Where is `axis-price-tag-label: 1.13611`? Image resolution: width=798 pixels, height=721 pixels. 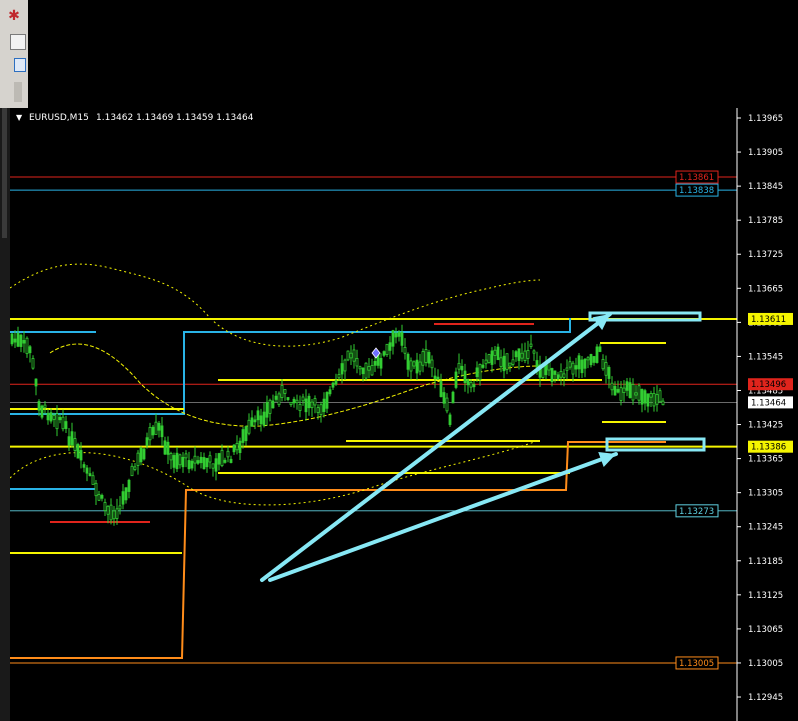 axis-price-tag-label: 1.13611 is located at coordinates (768, 320).